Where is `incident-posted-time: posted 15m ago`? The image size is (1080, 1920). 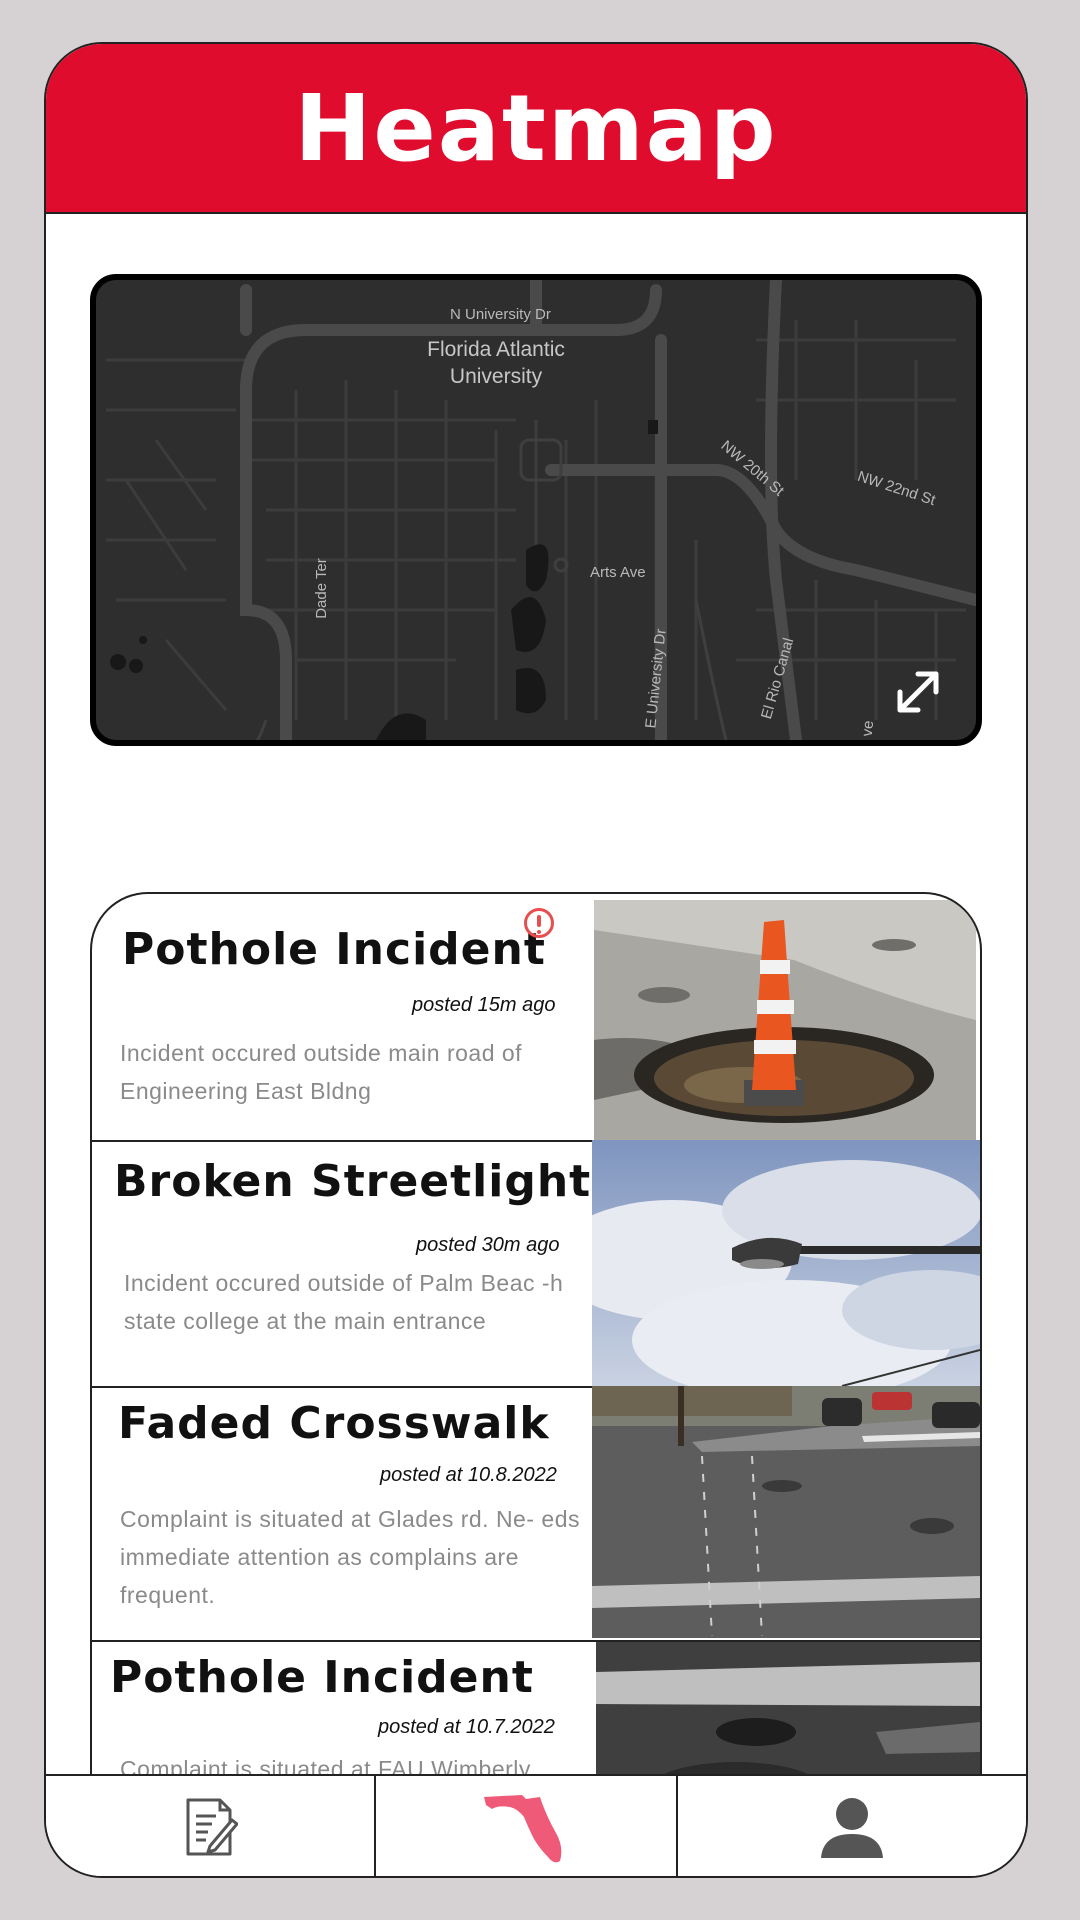
incident-posted-time: posted 15m ago is located at coordinates (484, 1005).